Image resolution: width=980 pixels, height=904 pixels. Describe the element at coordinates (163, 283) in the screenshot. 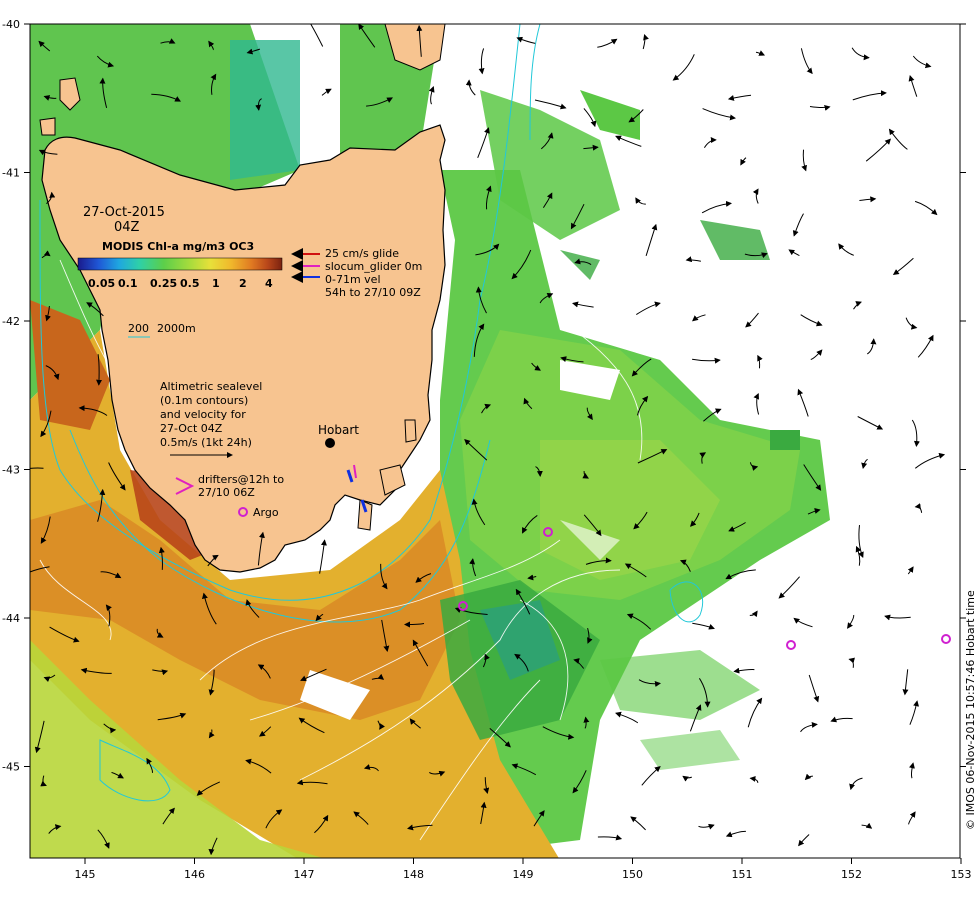

I see `colorbar-tick: 0.25` at that location.